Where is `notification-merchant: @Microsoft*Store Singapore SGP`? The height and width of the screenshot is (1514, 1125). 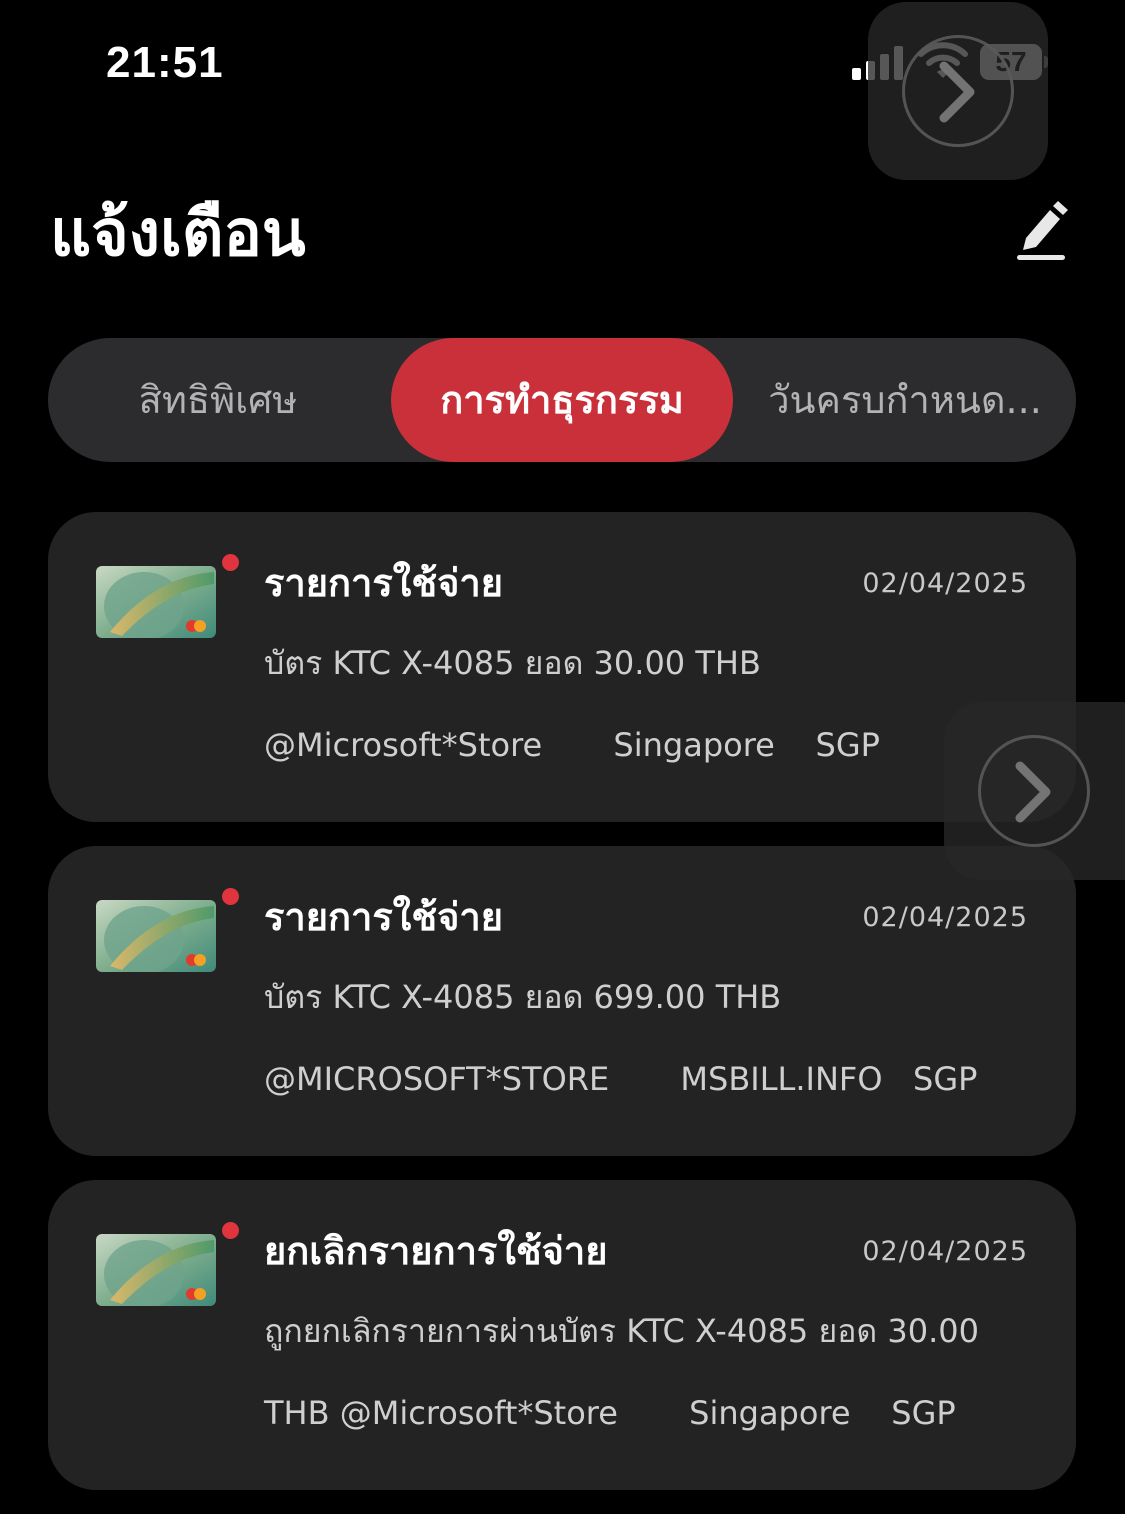
notification-merchant: @Microsoft*Store Singapore SGP is located at coordinates (572, 745).